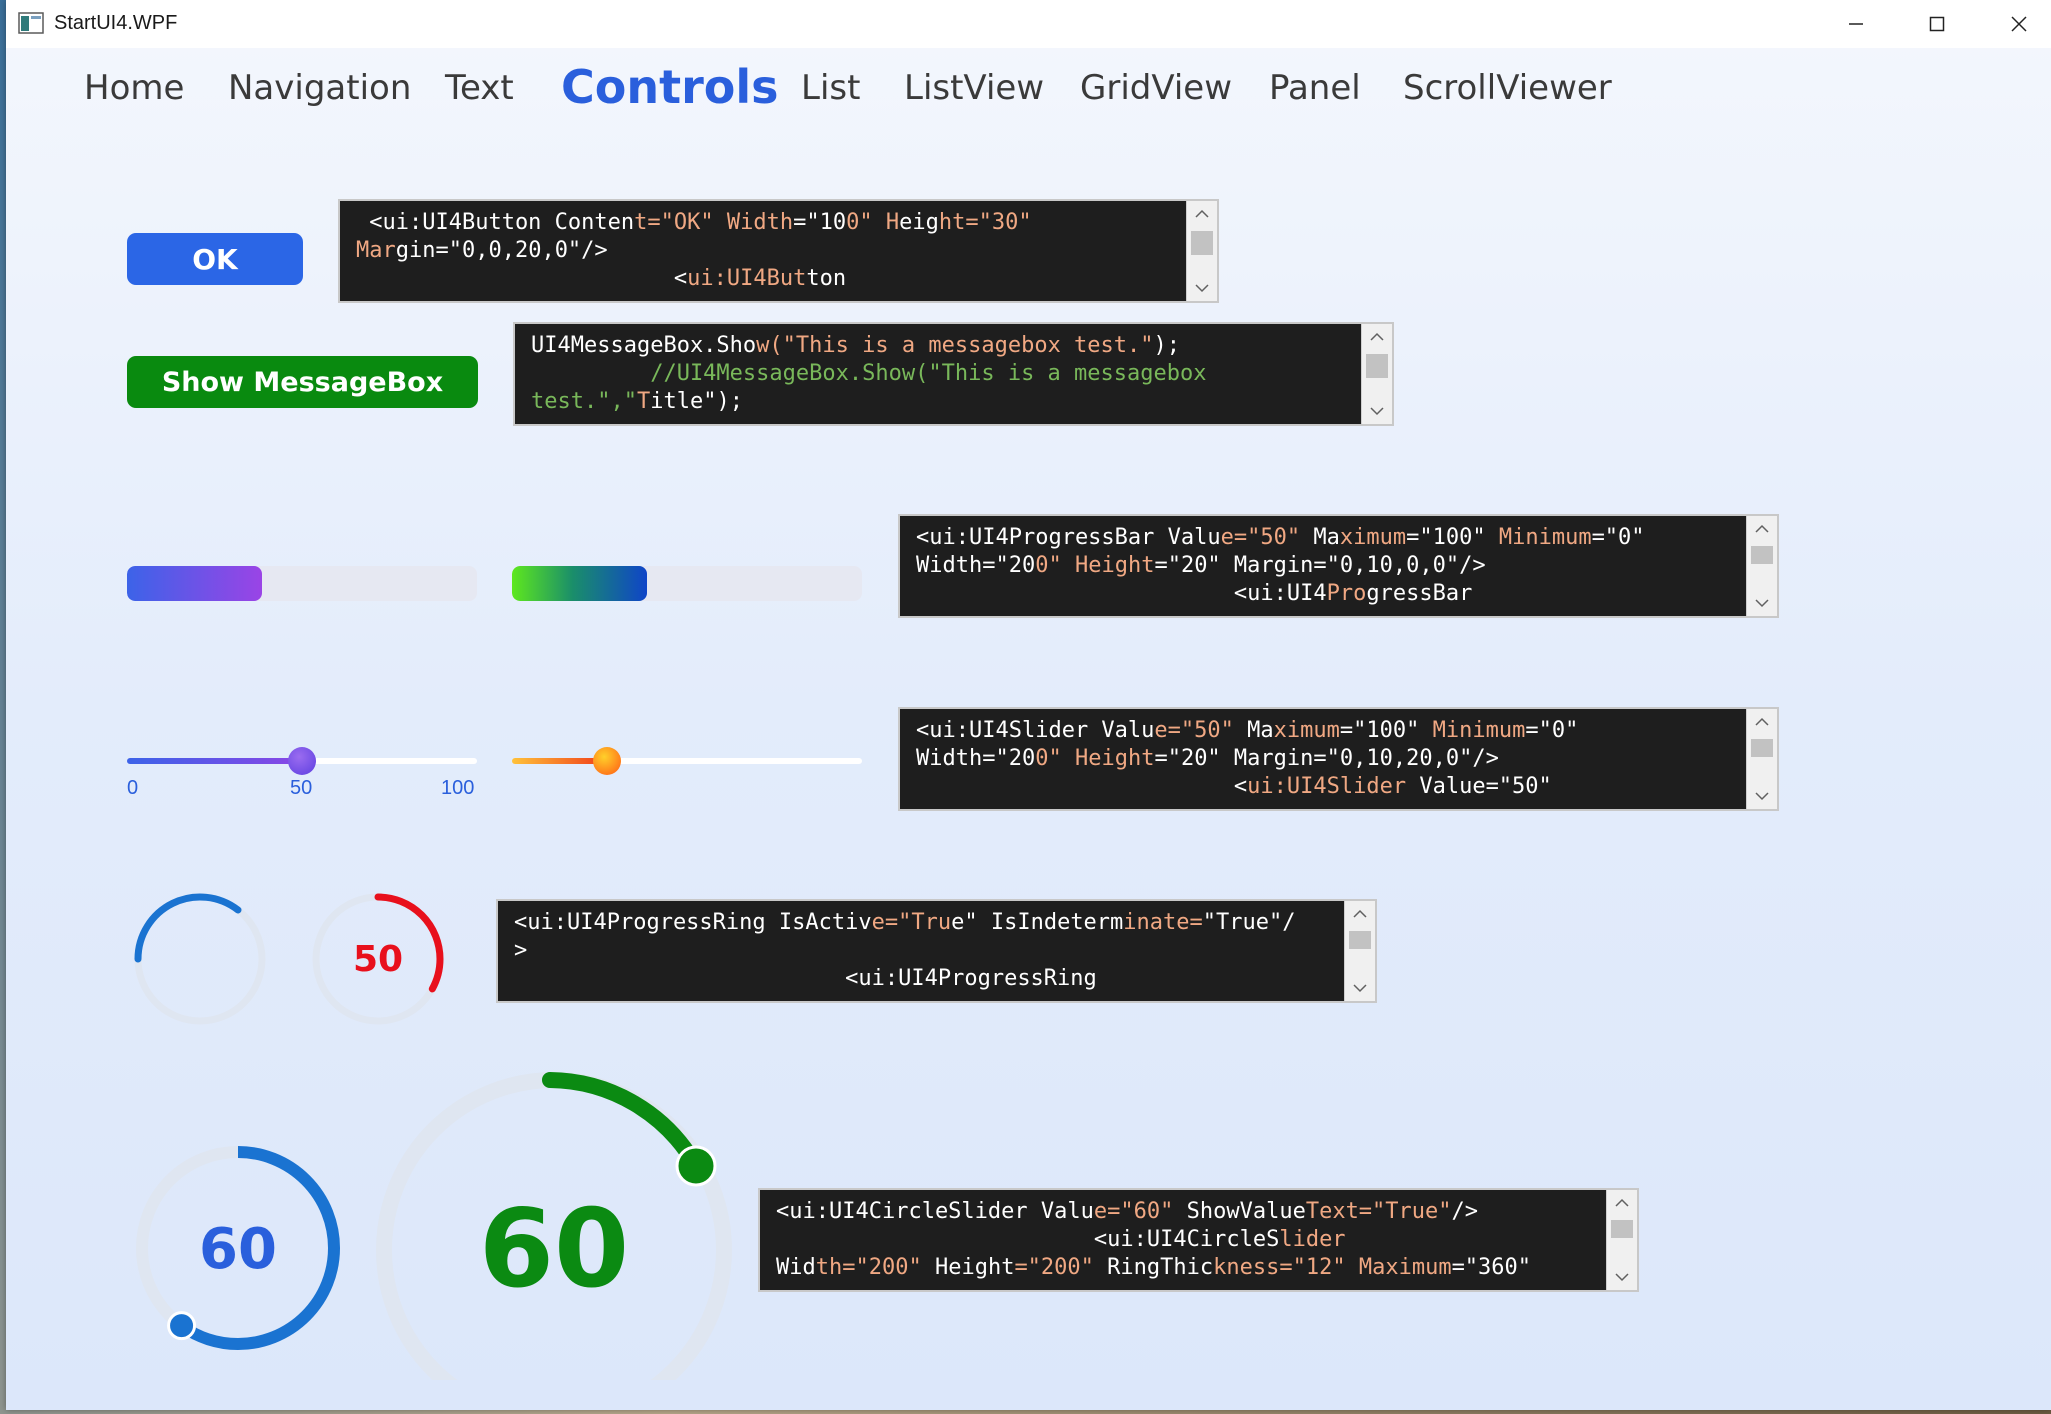 The height and width of the screenshot is (1414, 2051). Describe the element at coordinates (1156, 88) in the screenshot. I see `nav-gridview: GridView` at that location.